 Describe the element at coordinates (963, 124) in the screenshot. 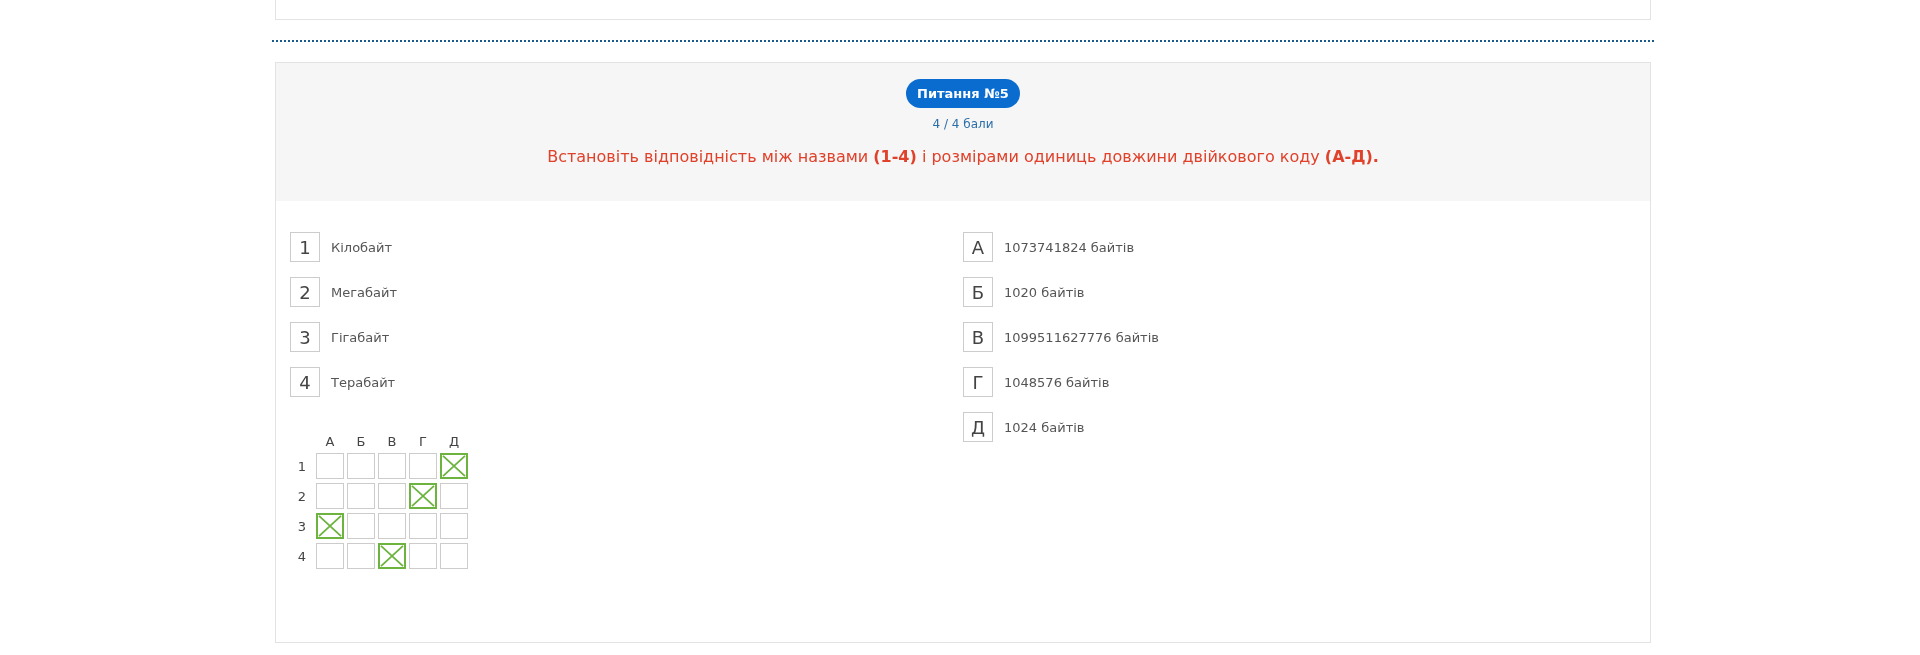

I see `score-text: 4 / 4 бали` at that location.